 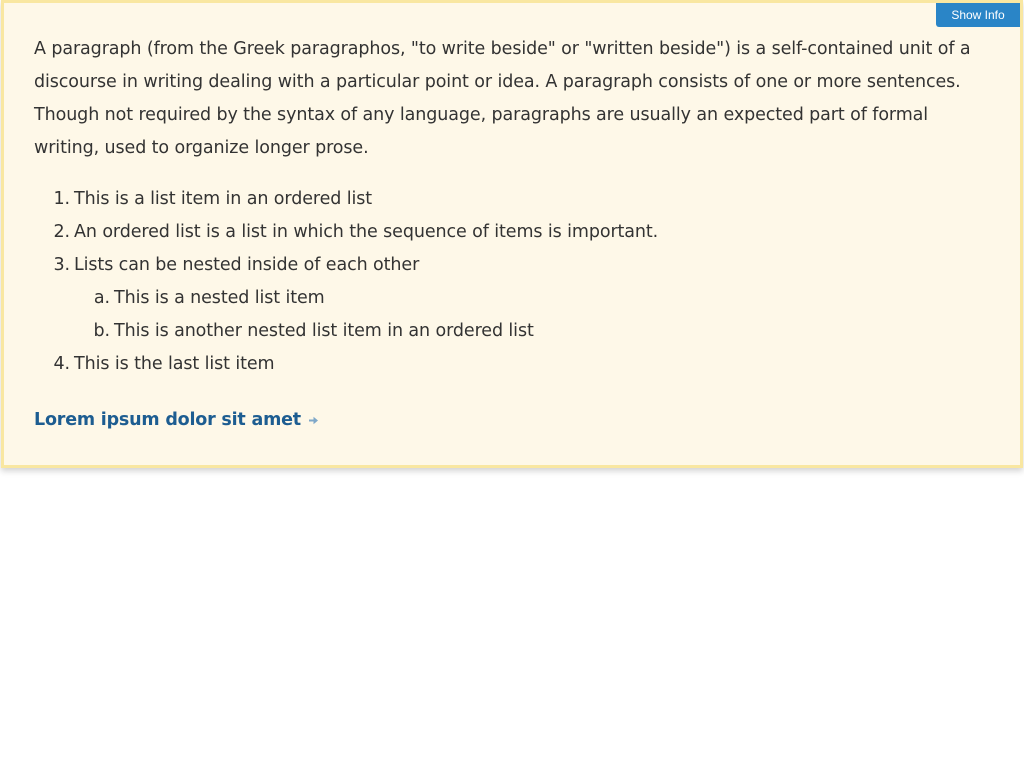 I want to click on list-item-text: Lists can be nested inside of each other, so click(x=247, y=265).